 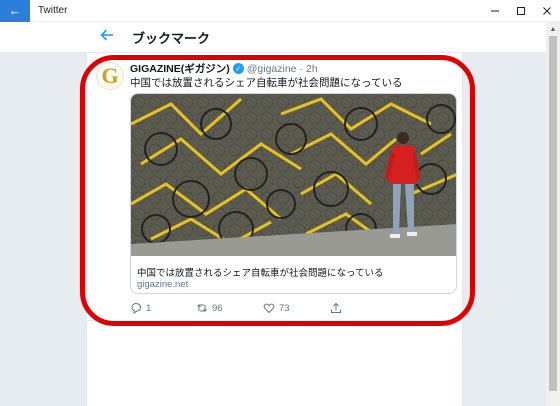 I want to click on scrollbar: ▲, so click(x=553, y=214).